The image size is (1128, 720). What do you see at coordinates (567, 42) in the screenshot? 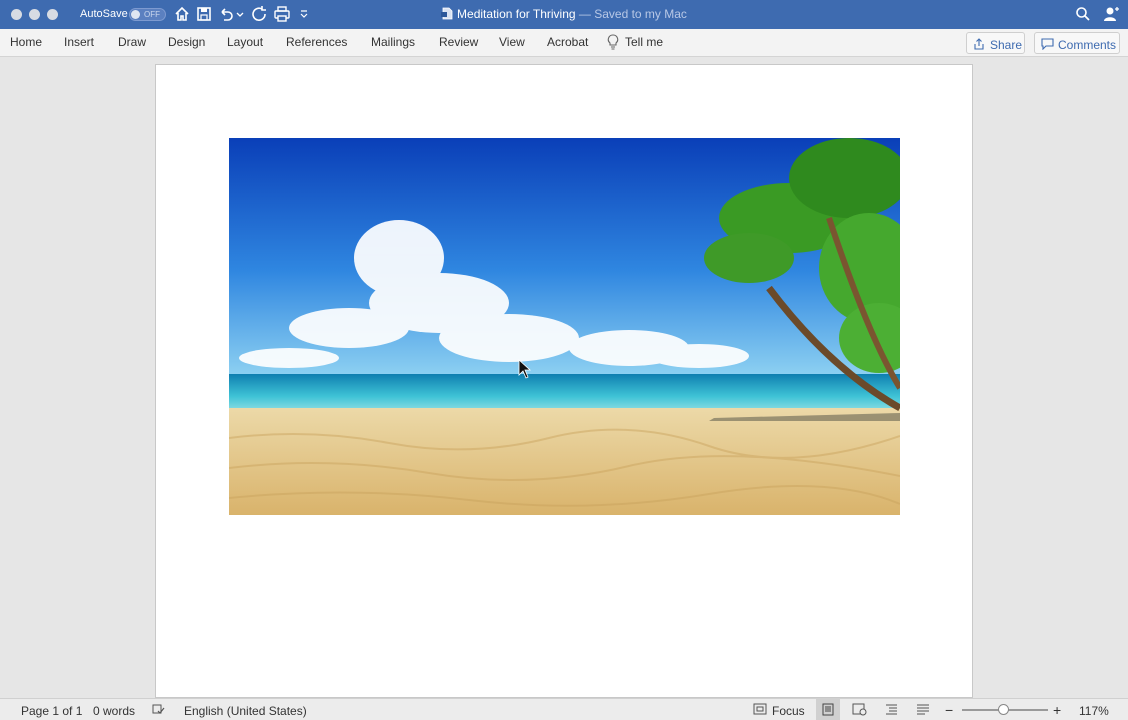
I see `tab-acrobat: Acrobat` at bounding box center [567, 42].